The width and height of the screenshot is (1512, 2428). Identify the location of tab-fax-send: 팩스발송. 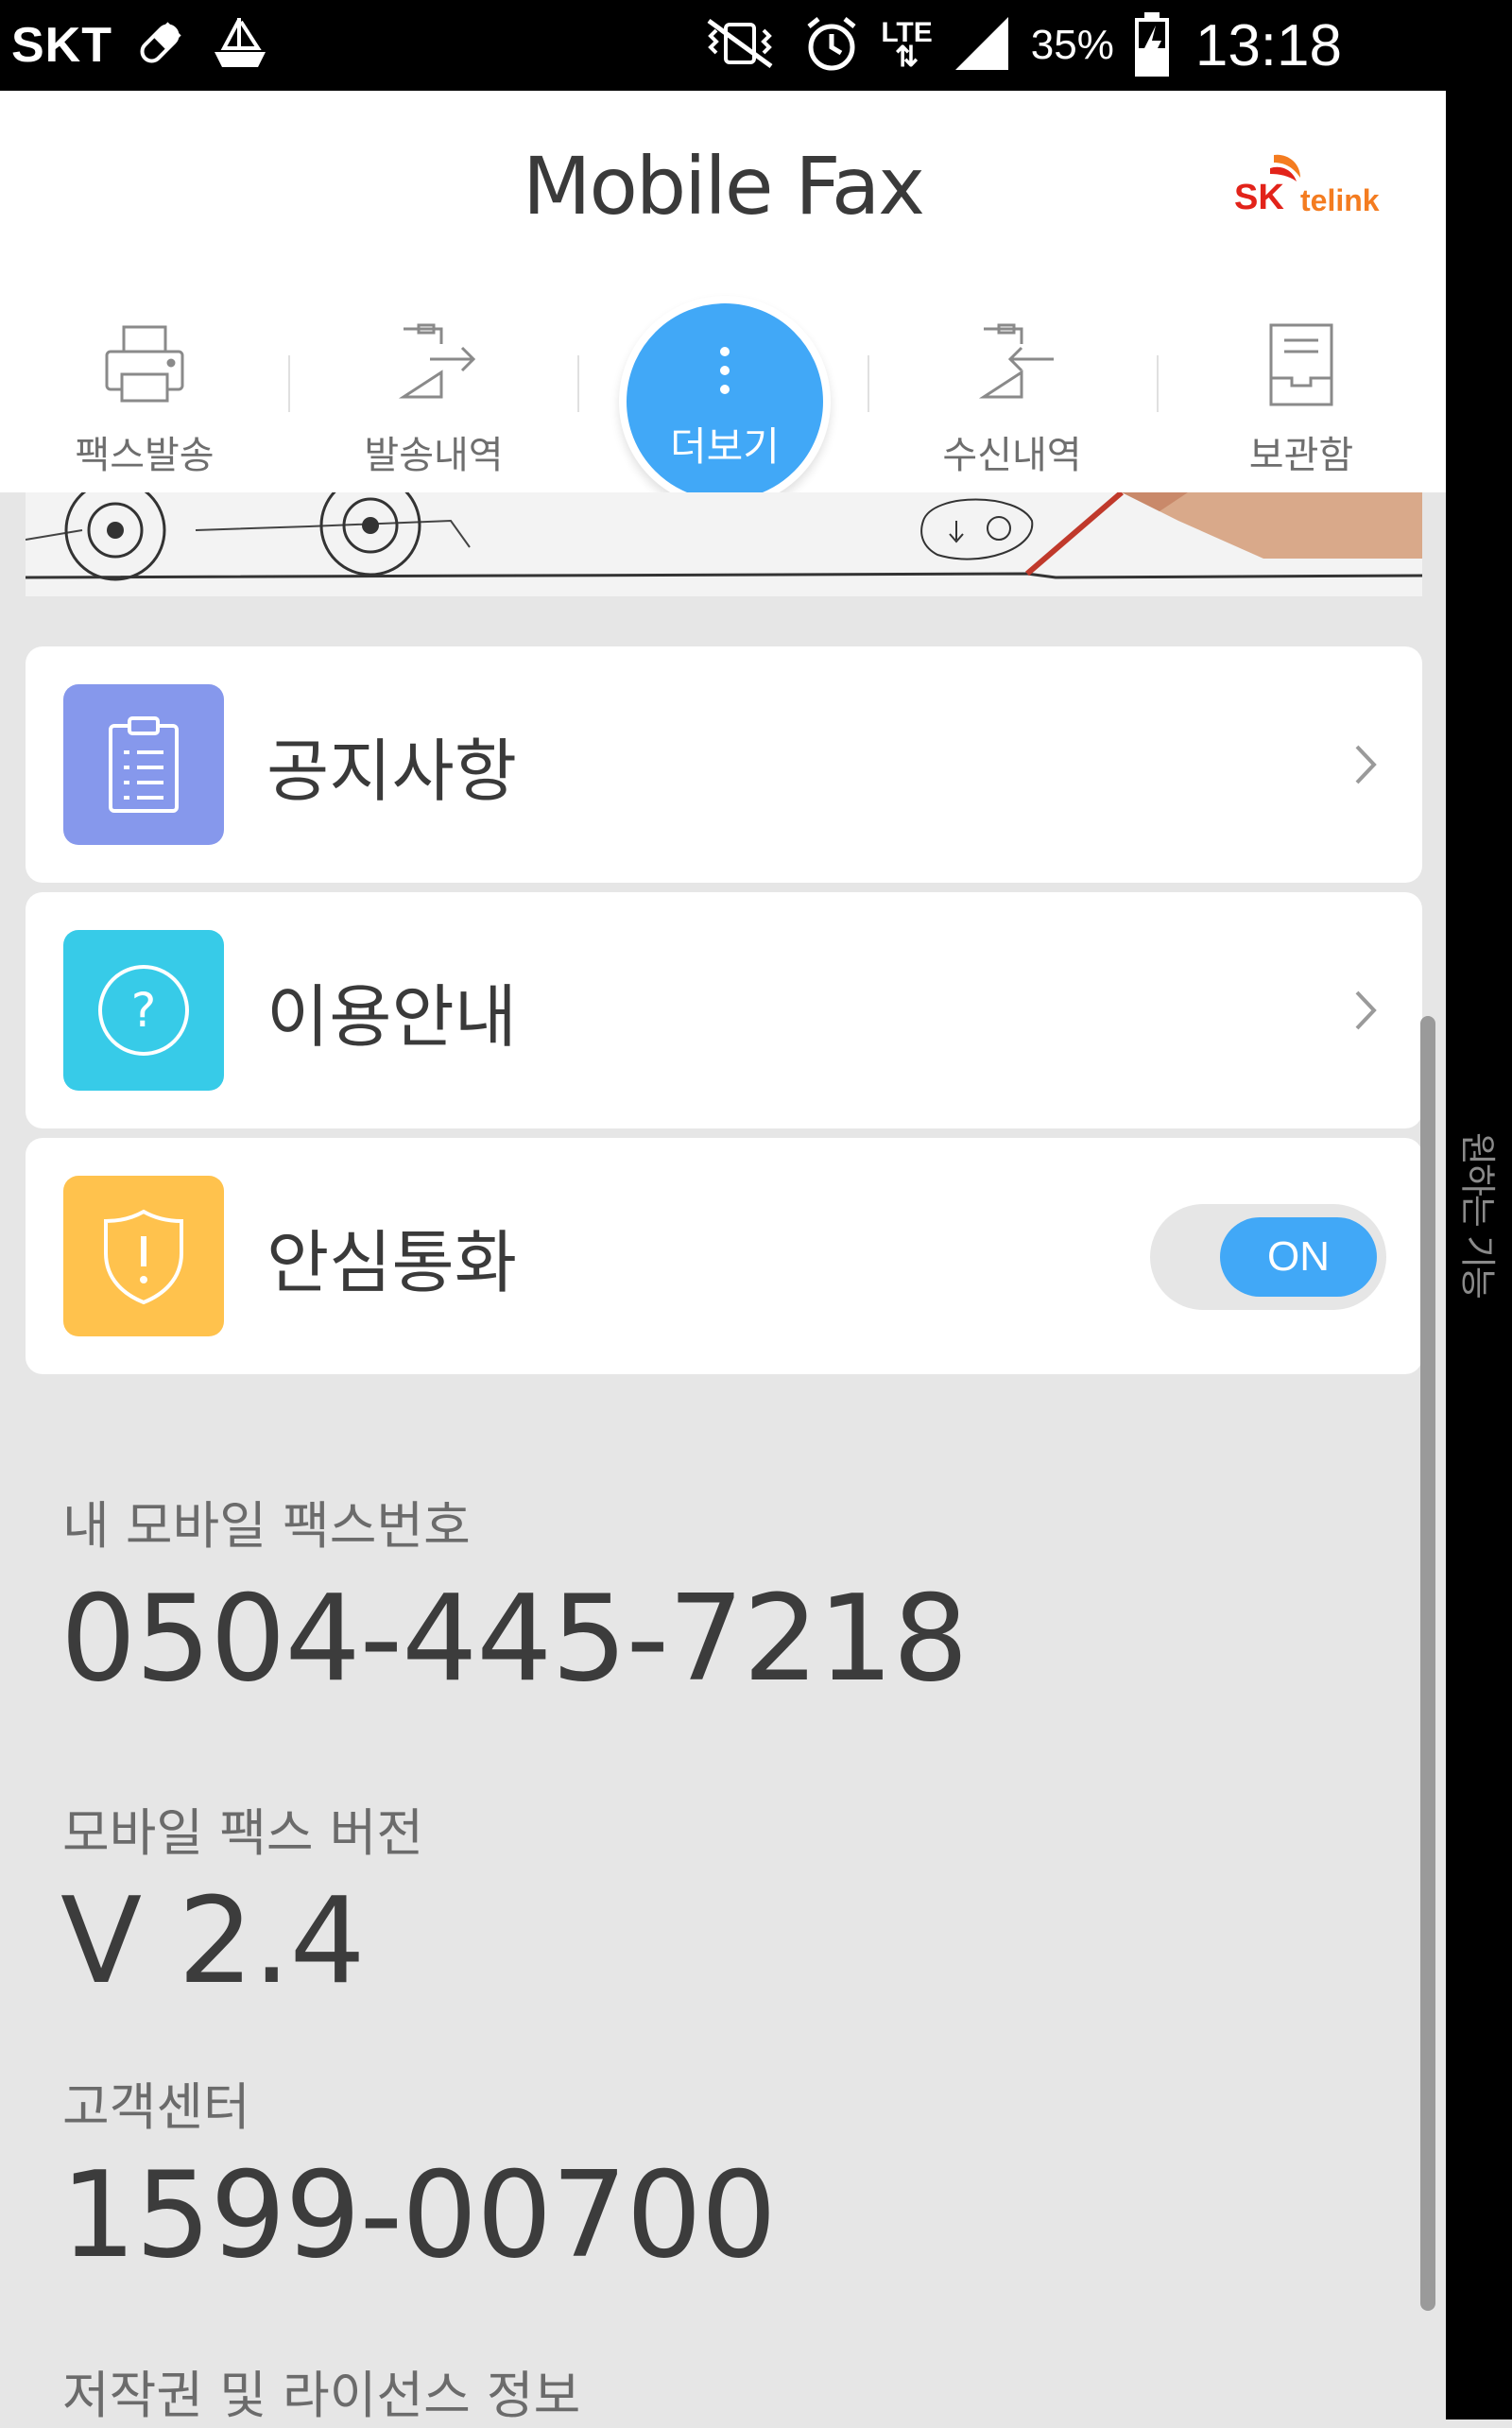
(144, 397).